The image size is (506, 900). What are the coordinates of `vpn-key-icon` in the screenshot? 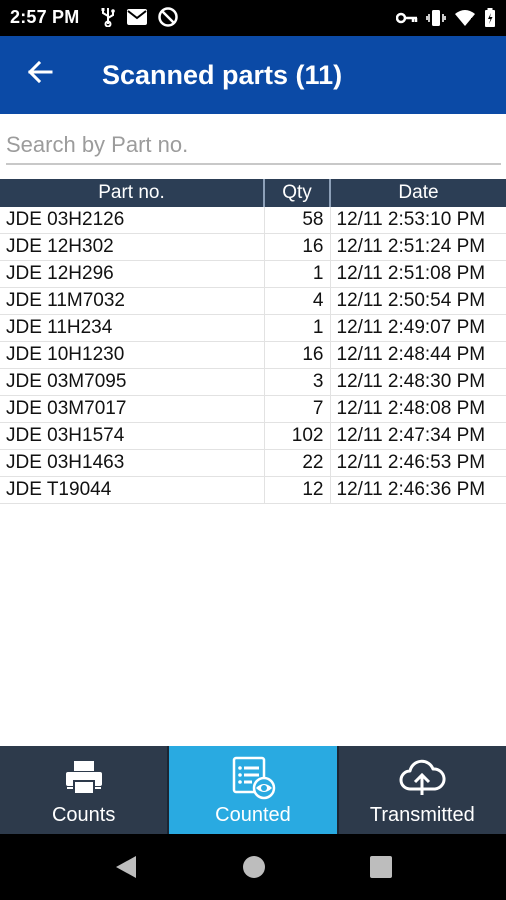 It's located at (406, 20).